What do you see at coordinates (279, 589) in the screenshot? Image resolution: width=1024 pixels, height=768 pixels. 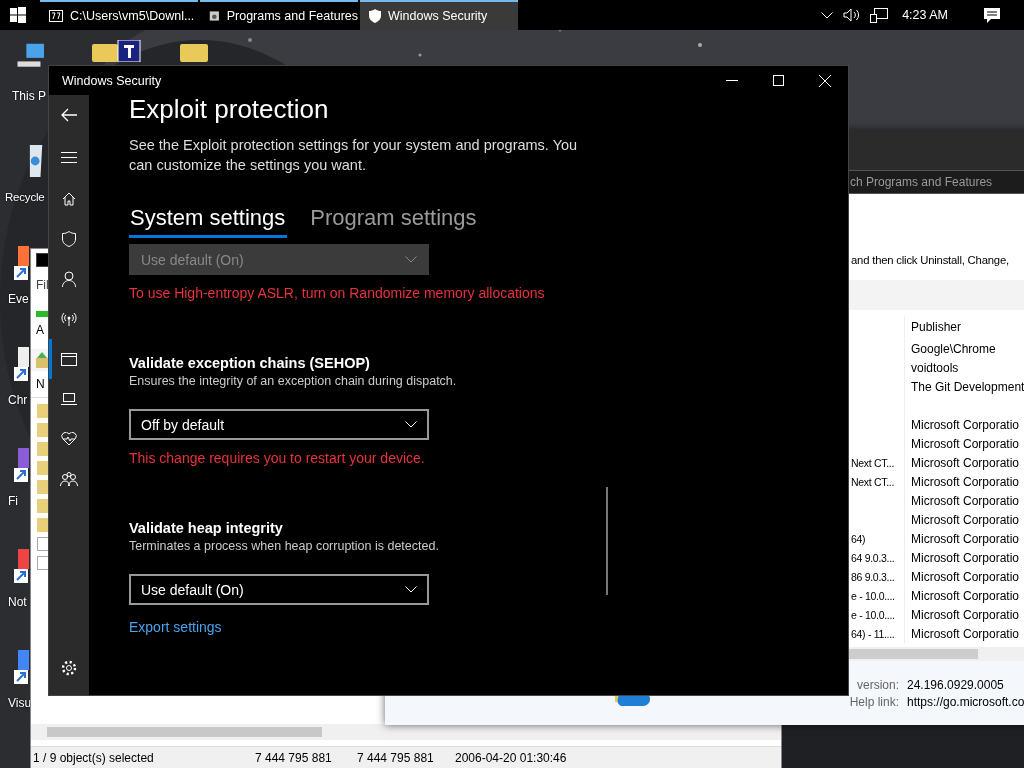 I see `dropdown: Use default (On)` at bounding box center [279, 589].